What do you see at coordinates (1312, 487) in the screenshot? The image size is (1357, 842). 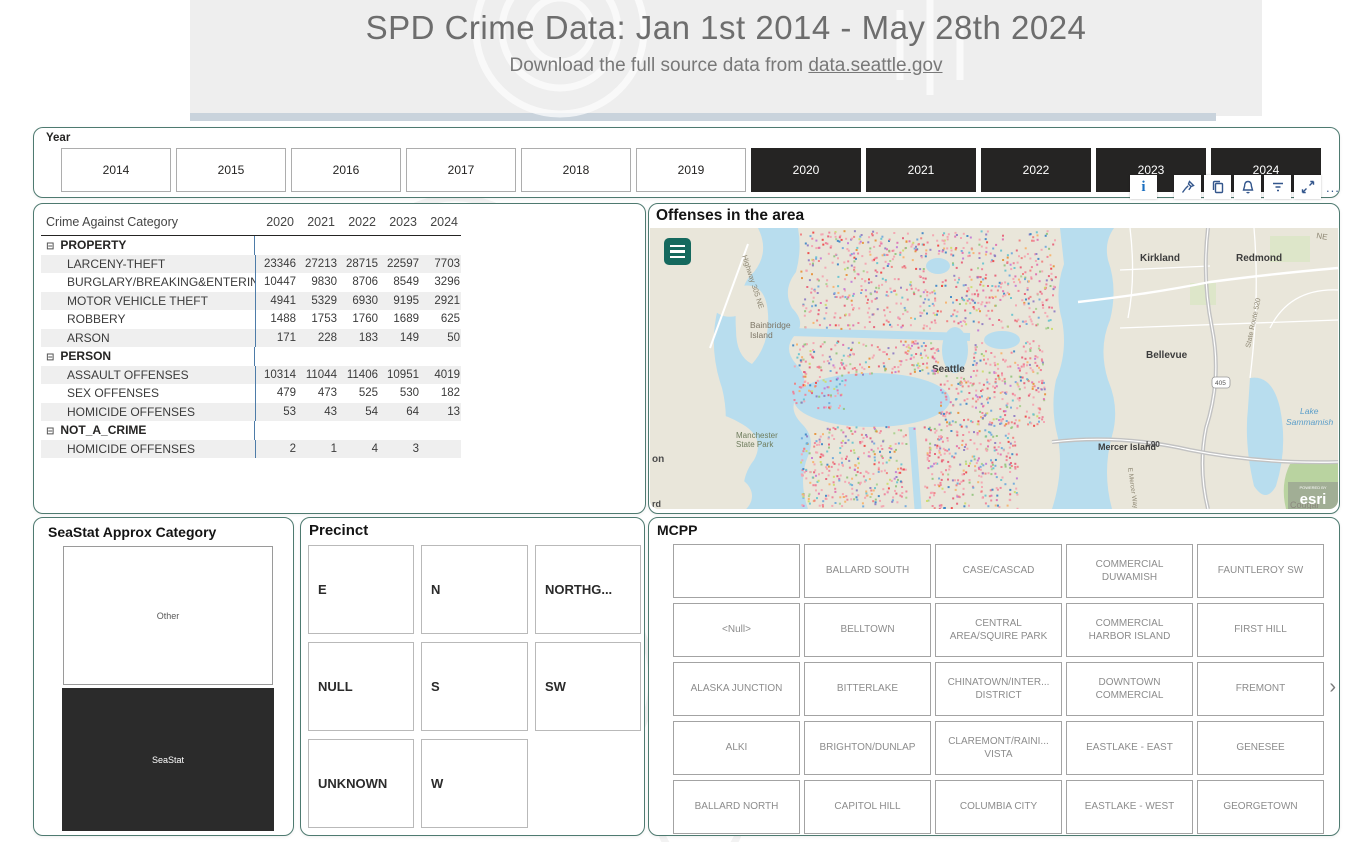 I see `svg-text: POWERED BY` at bounding box center [1312, 487].